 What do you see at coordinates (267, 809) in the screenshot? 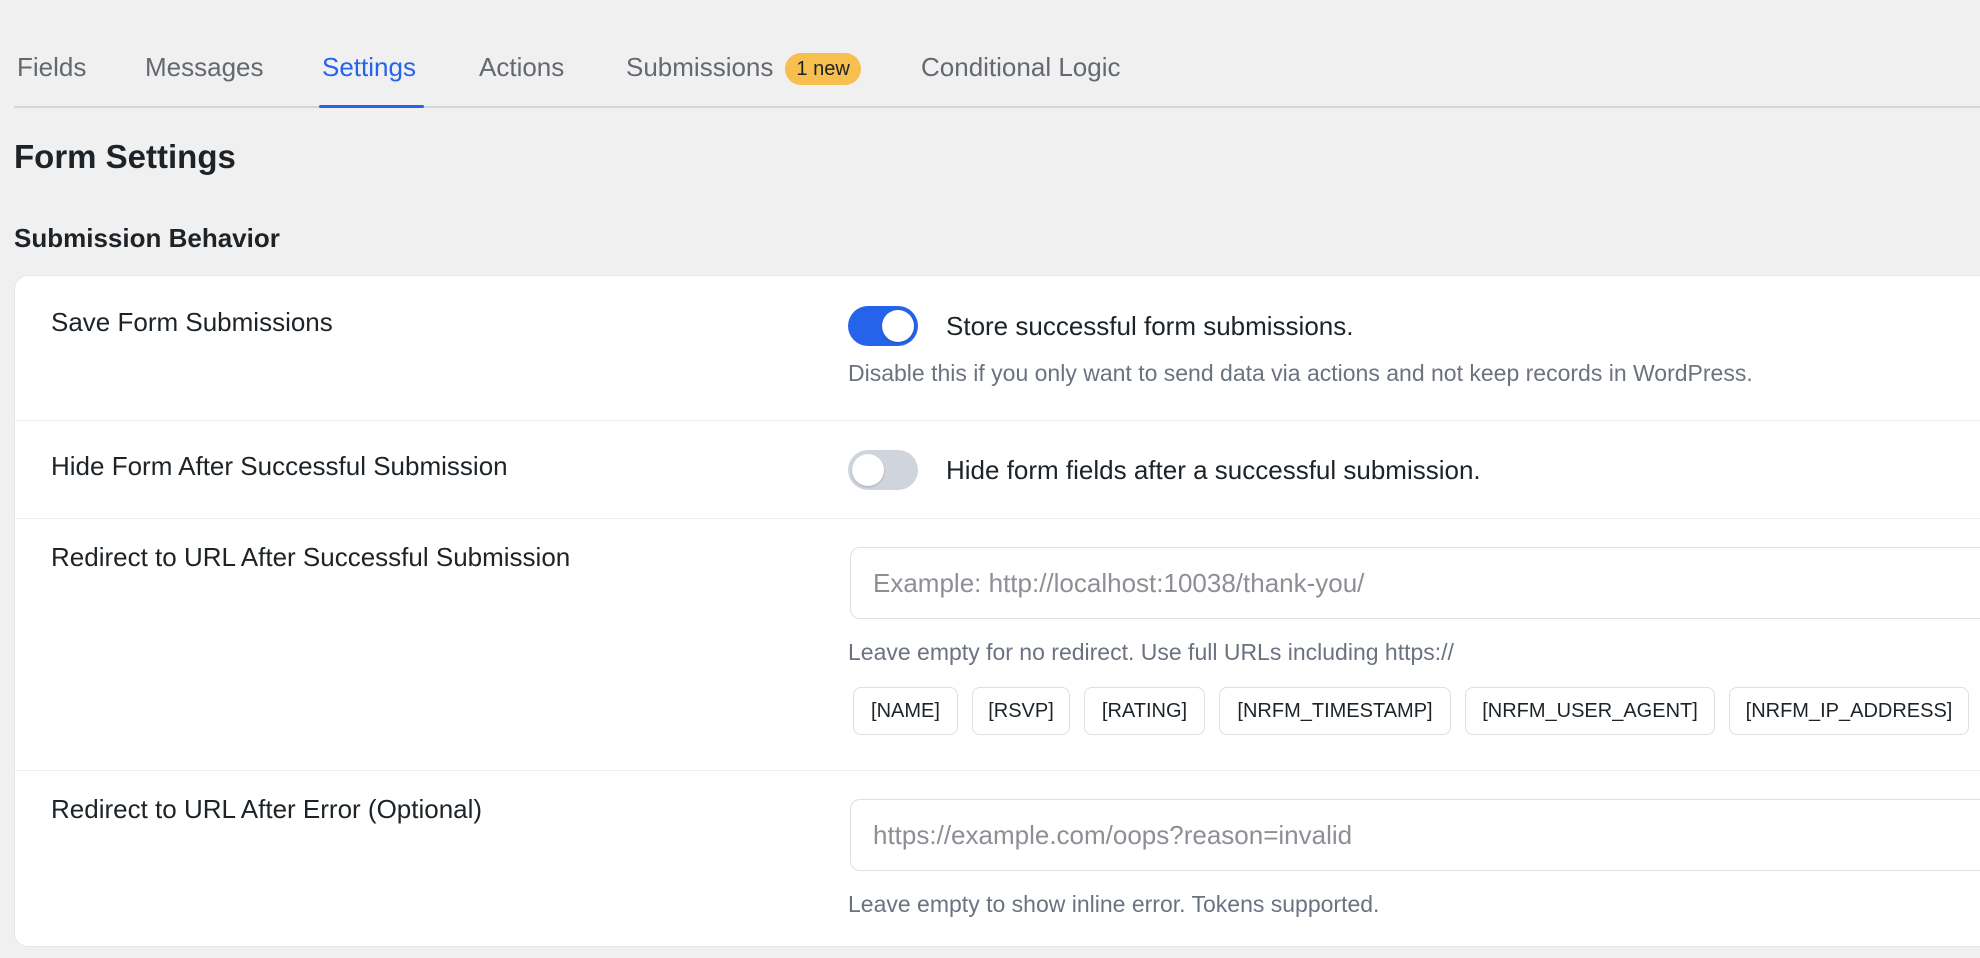
I see `redirect-error-label: Redirect to URL After Error (Optional)` at bounding box center [267, 809].